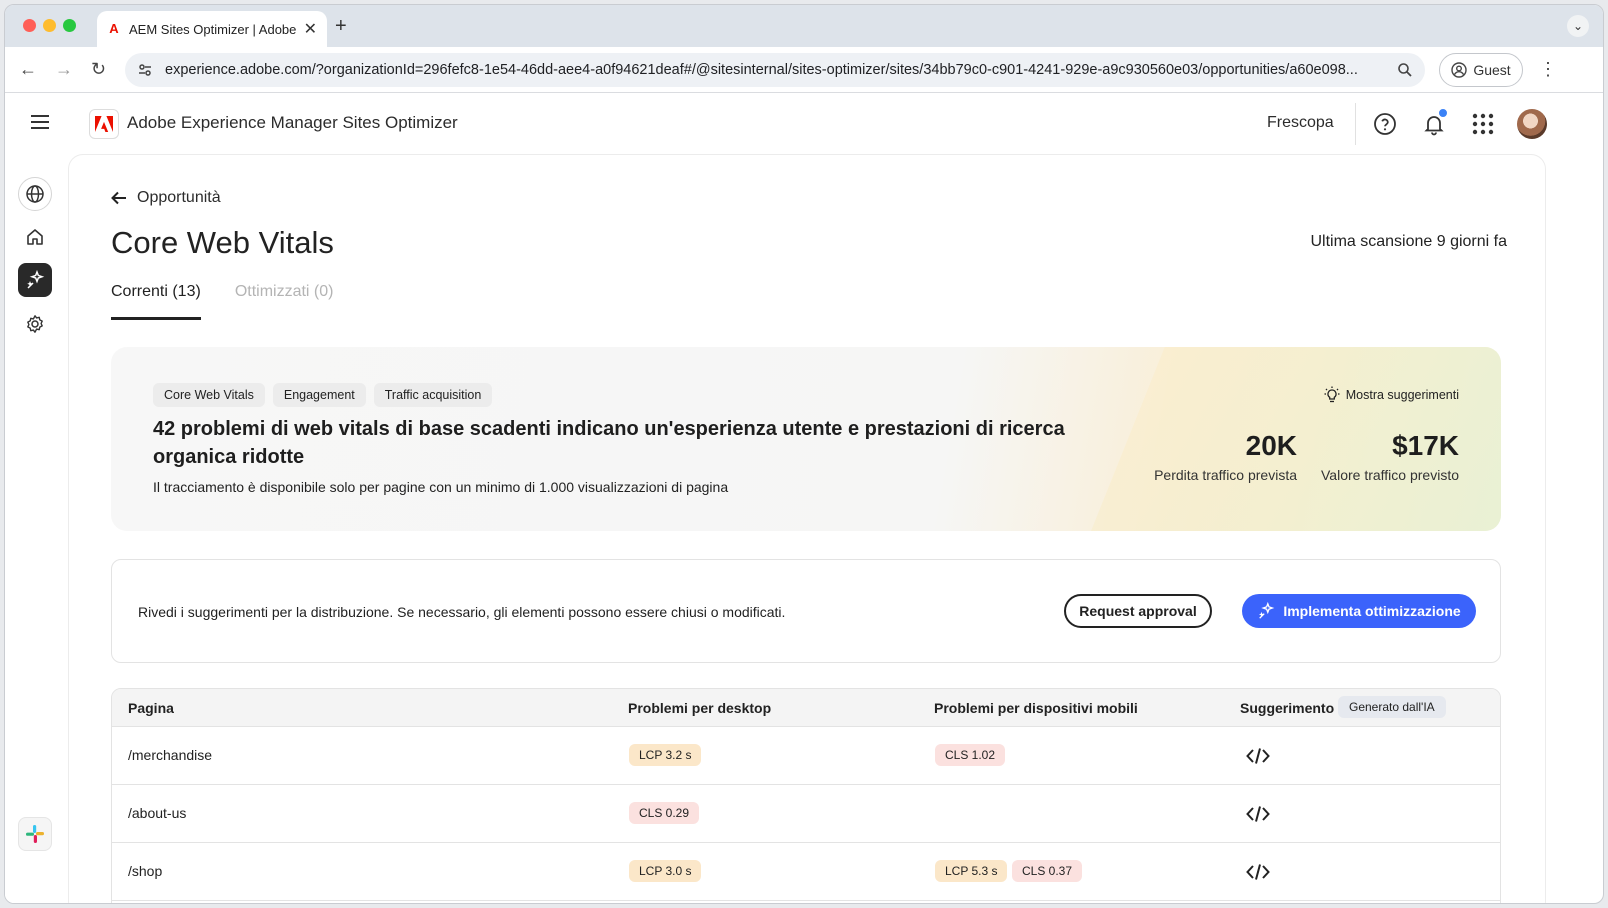  I want to click on page-path: /shop, so click(145, 871).